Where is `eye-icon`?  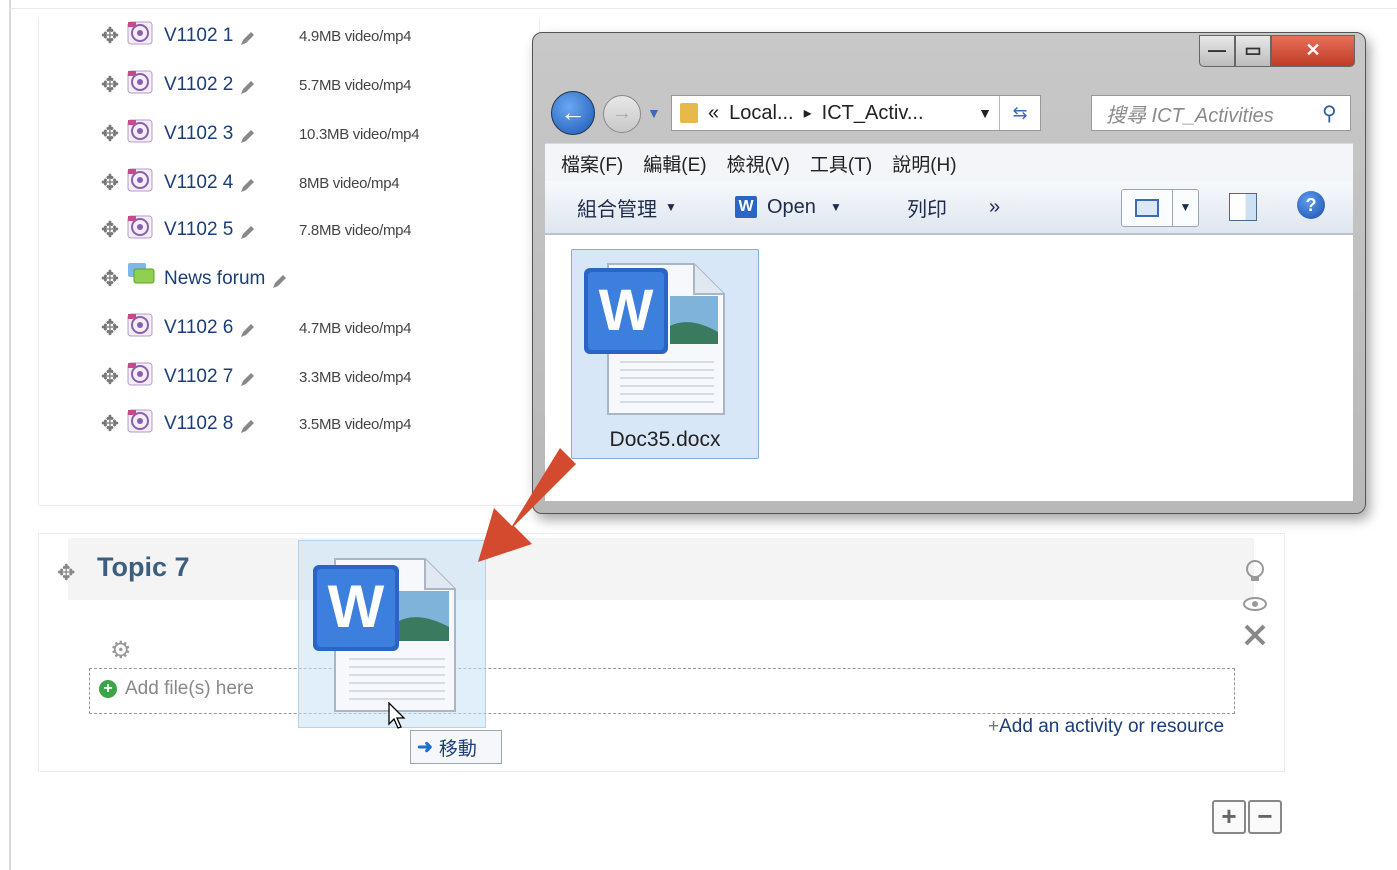
eye-icon is located at coordinates (1255, 606).